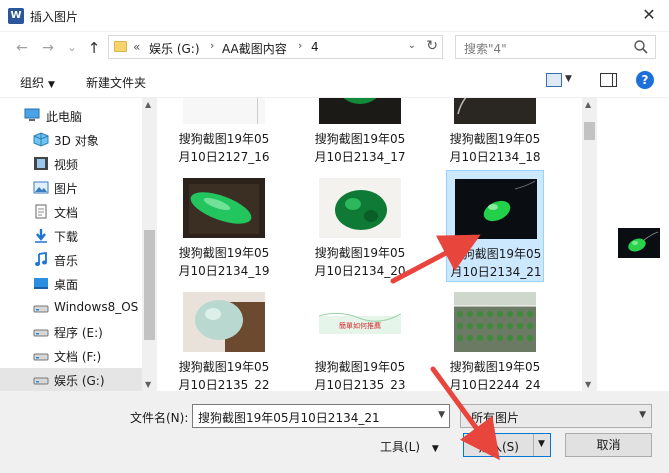  What do you see at coordinates (78, 333) in the screenshot?
I see `sidebar-item-label: 程序 (E:)` at bounding box center [78, 333].